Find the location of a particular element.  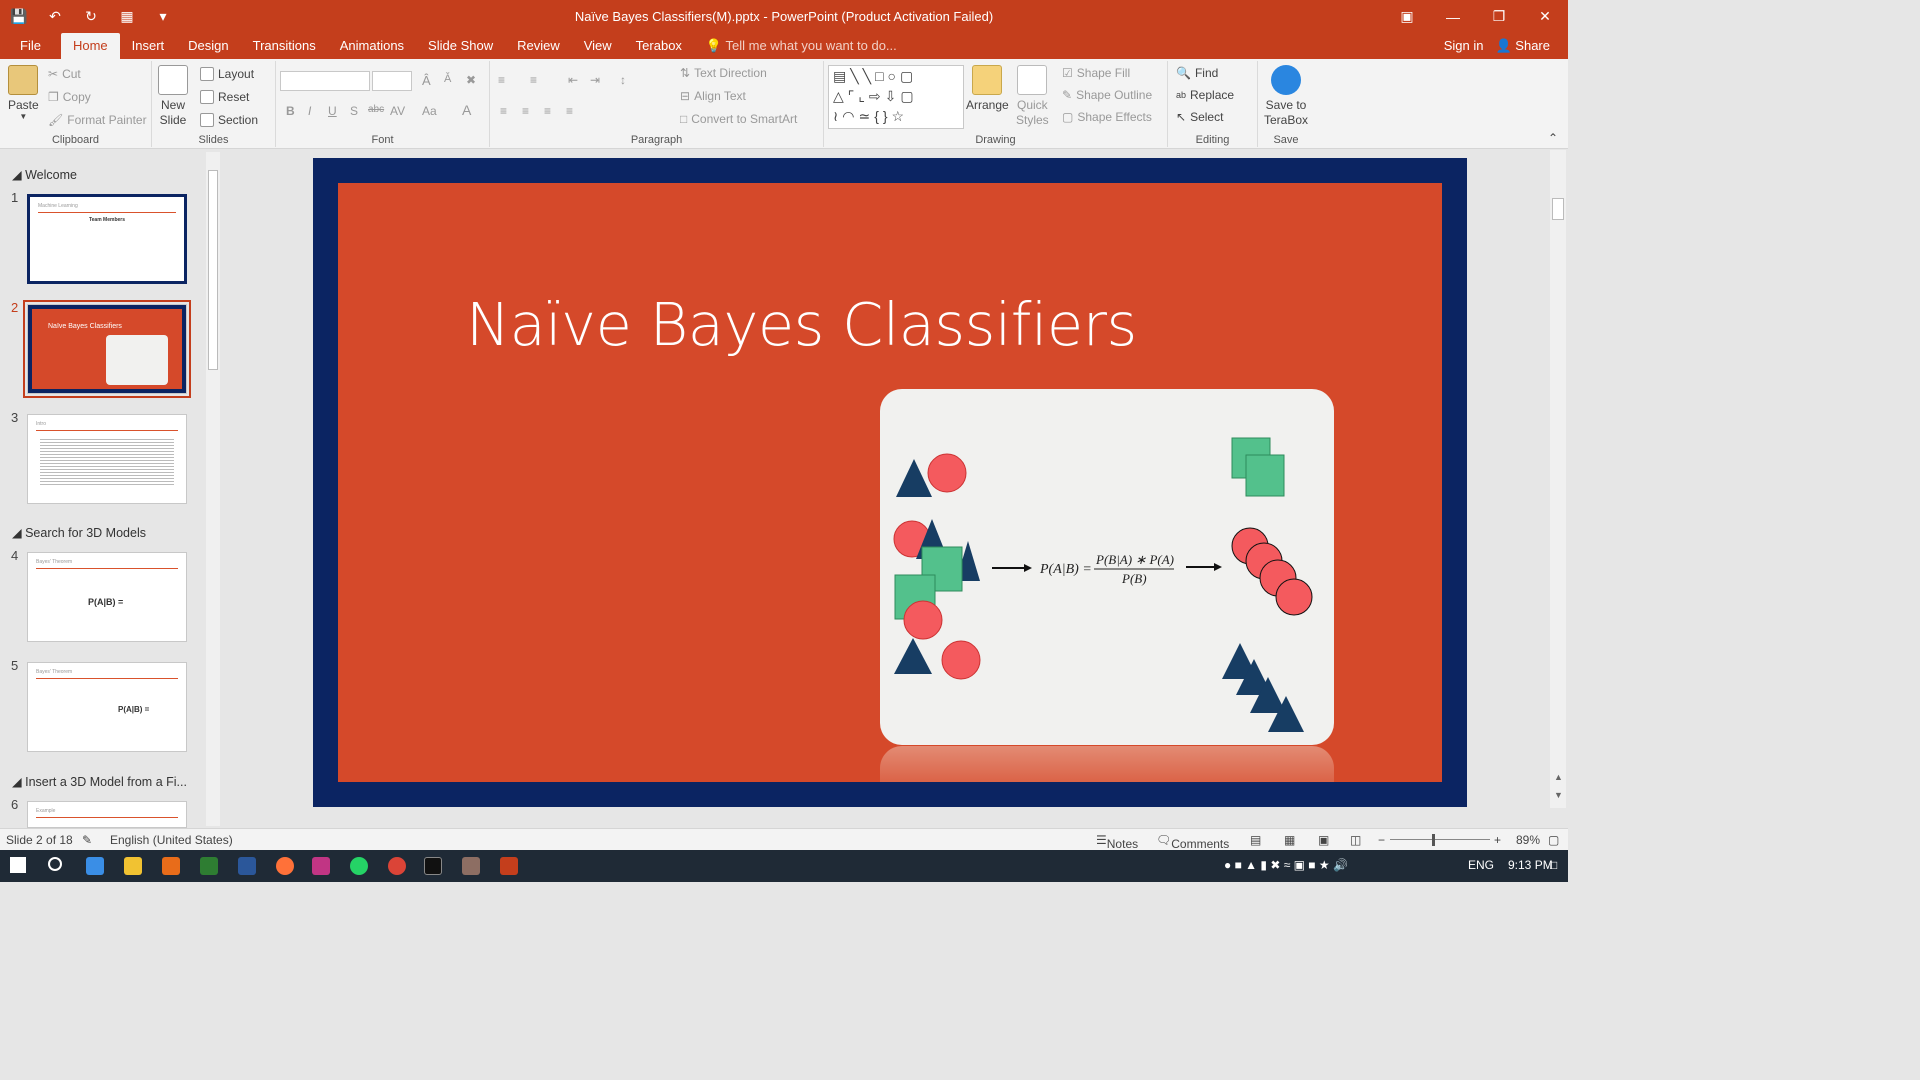

zoom-out-button: − is located at coordinates (1381, 840).